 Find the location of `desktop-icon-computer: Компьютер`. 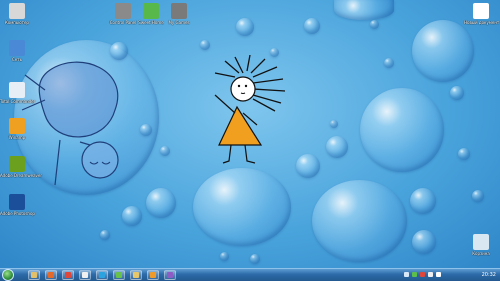

desktop-icon-computer: Компьютер is located at coordinates (17, 14).